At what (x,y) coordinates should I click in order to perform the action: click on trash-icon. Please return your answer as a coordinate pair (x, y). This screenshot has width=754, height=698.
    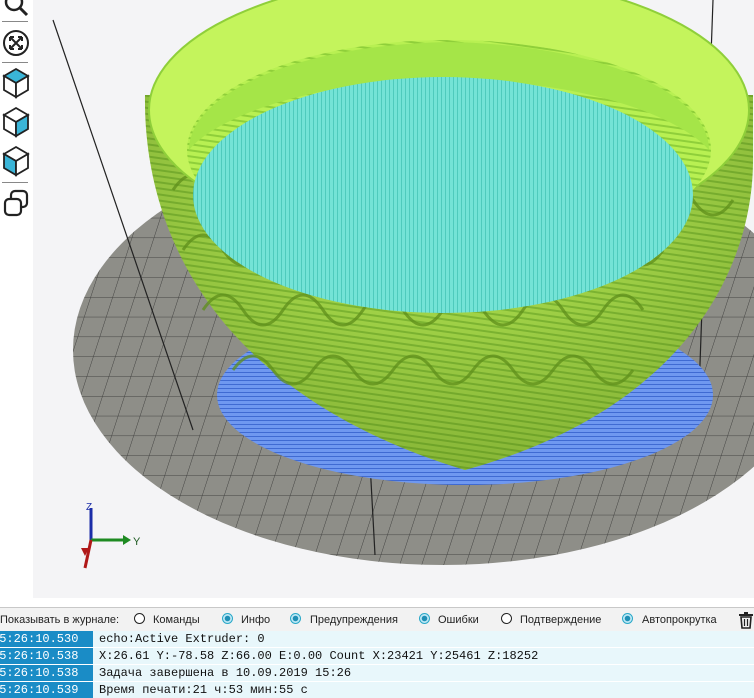
    Looking at the image, I should click on (746, 621).